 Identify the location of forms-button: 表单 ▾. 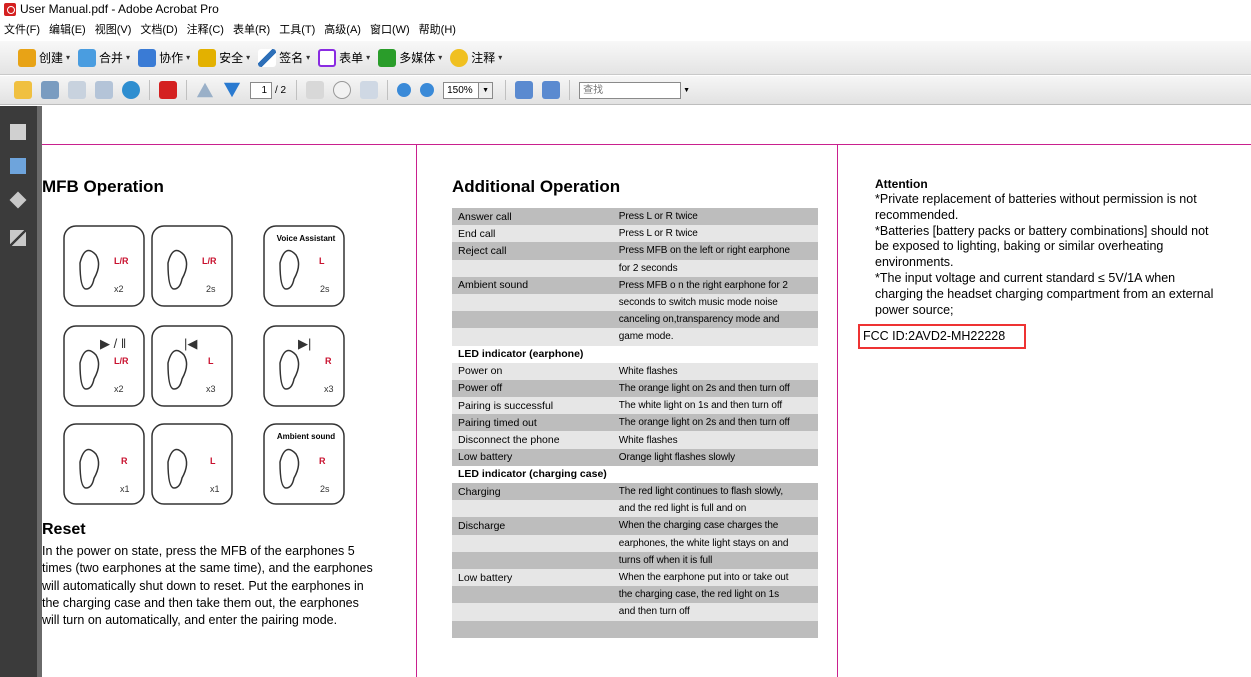
(344, 58).